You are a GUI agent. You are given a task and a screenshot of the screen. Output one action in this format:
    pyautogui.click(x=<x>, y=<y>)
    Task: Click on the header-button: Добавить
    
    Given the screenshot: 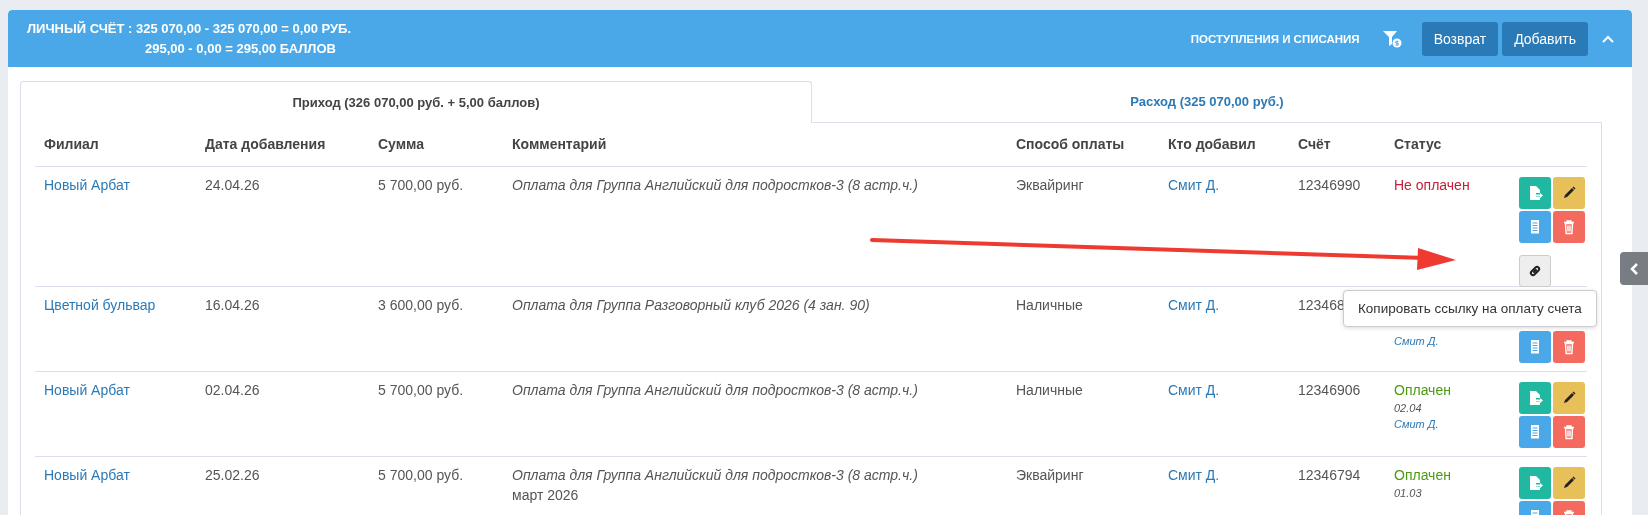 What is the action you would take?
    pyautogui.click(x=1545, y=38)
    